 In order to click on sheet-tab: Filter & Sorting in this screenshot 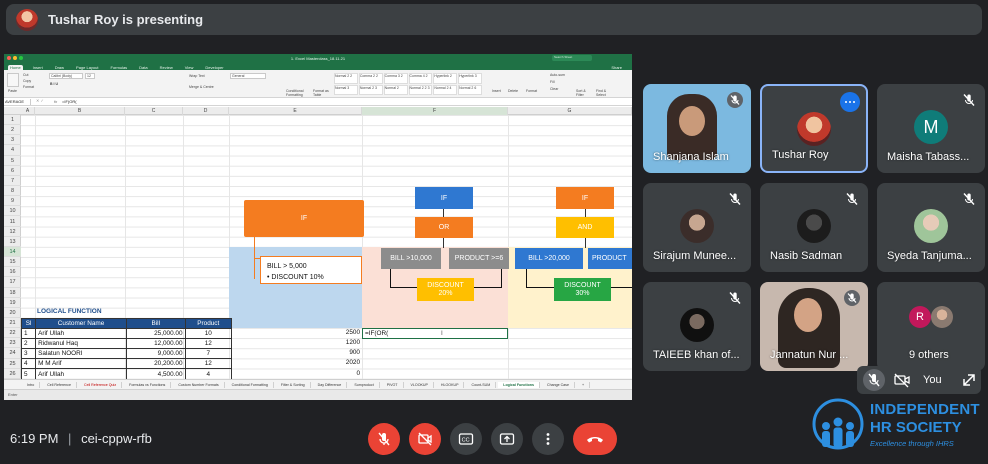, I will do `click(293, 384)`.